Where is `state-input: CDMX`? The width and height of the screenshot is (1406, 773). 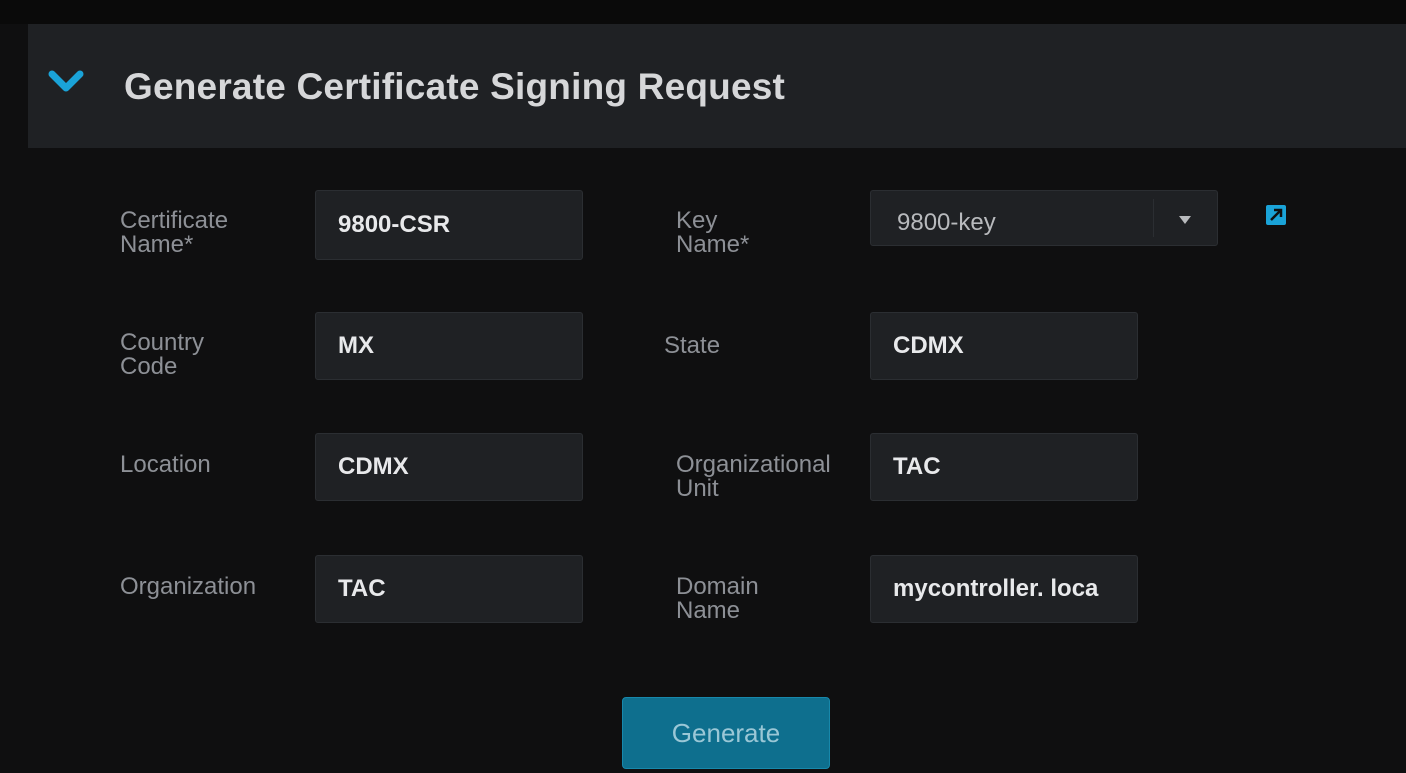 state-input: CDMX is located at coordinates (1004, 346).